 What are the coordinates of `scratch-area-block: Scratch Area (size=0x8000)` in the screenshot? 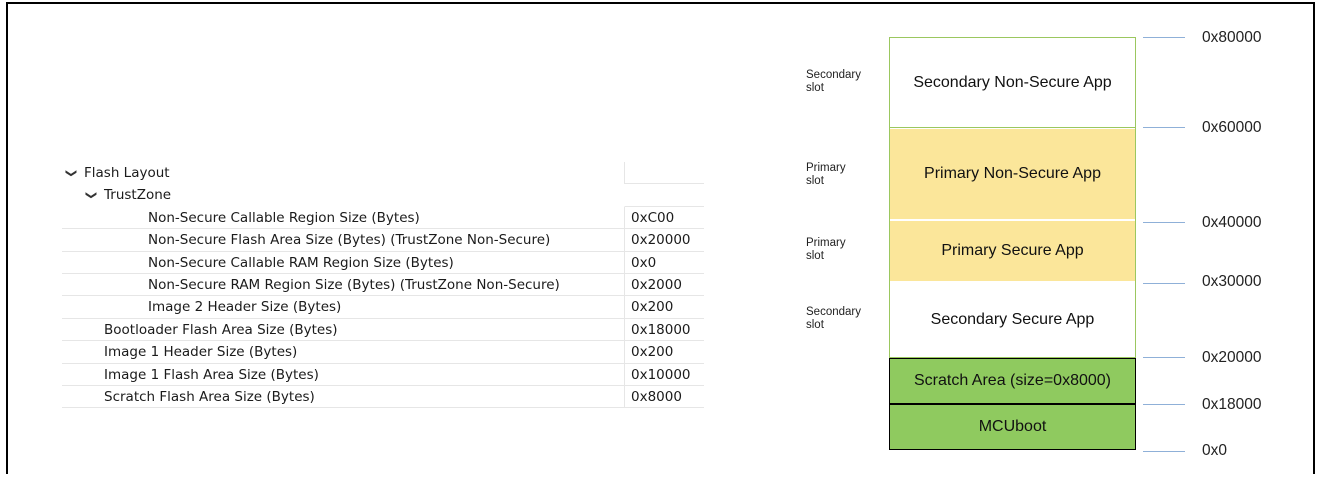 It's located at (1012, 381).